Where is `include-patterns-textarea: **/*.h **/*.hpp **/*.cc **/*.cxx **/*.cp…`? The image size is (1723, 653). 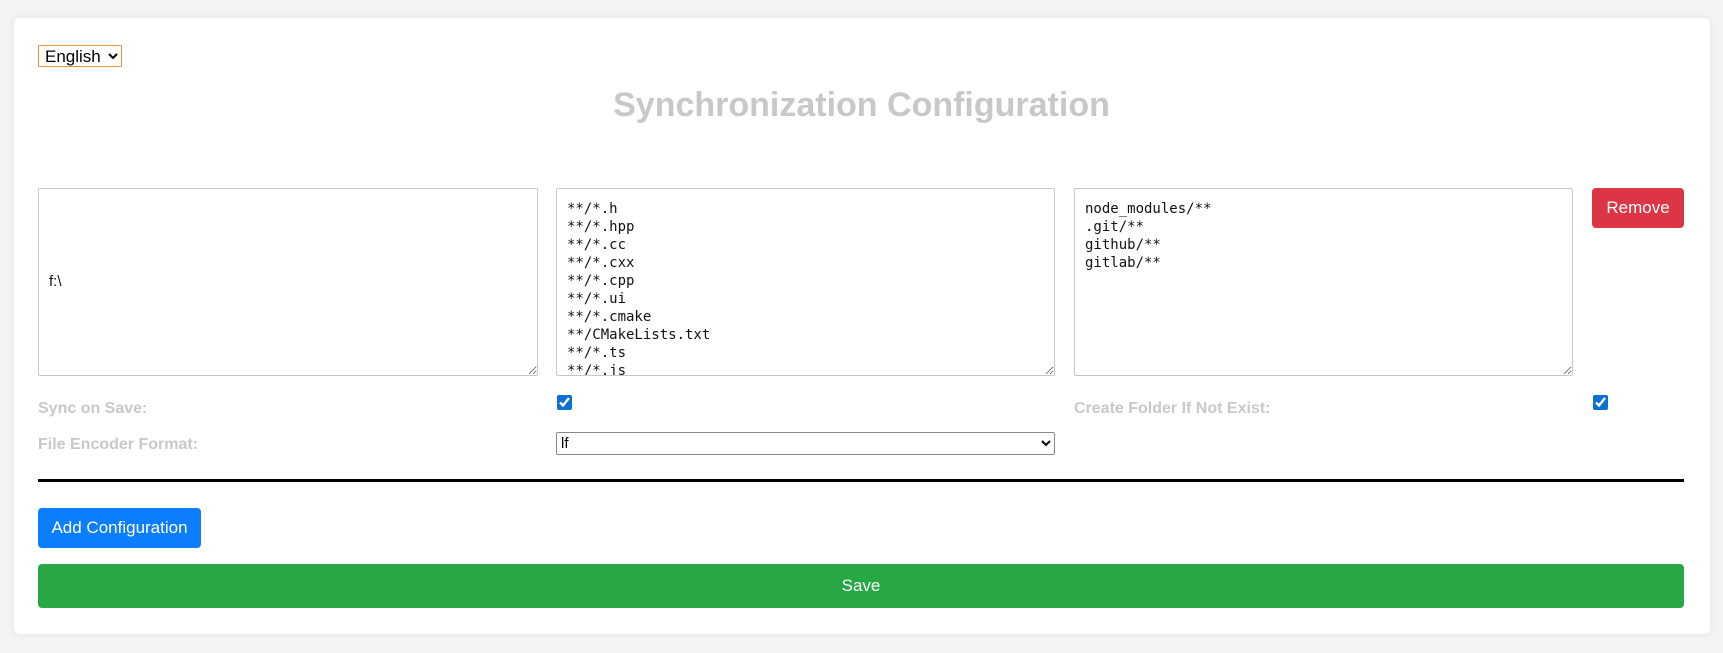
include-patterns-textarea: **/*.h **/*.hpp **/*.cc **/*.cxx **/*.cp… is located at coordinates (805, 282).